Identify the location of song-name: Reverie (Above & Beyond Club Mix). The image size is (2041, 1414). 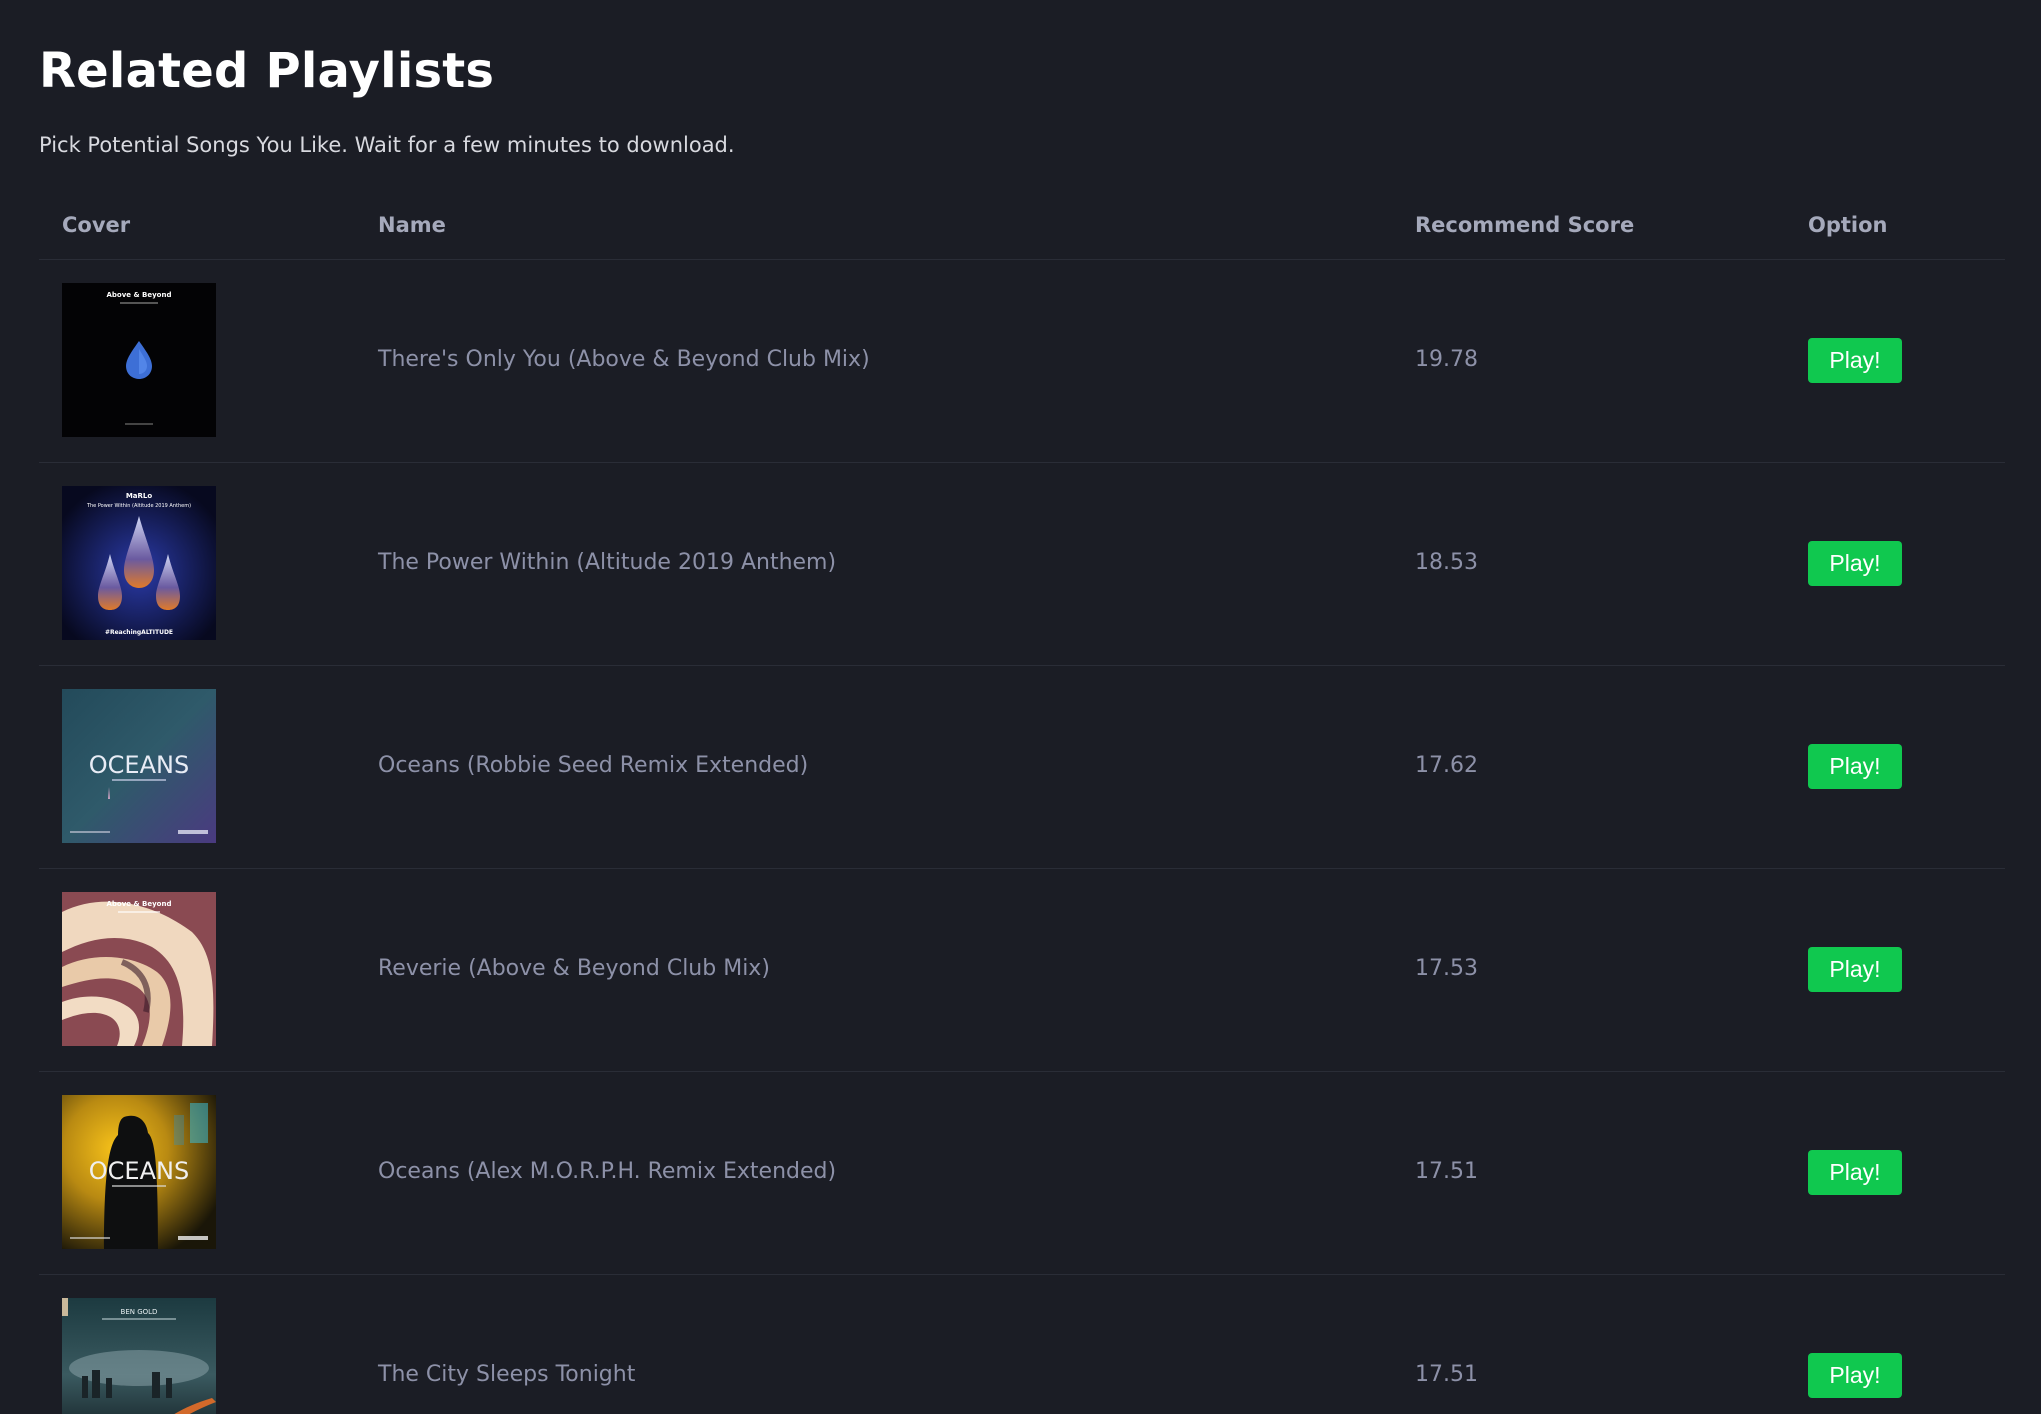
(574, 968).